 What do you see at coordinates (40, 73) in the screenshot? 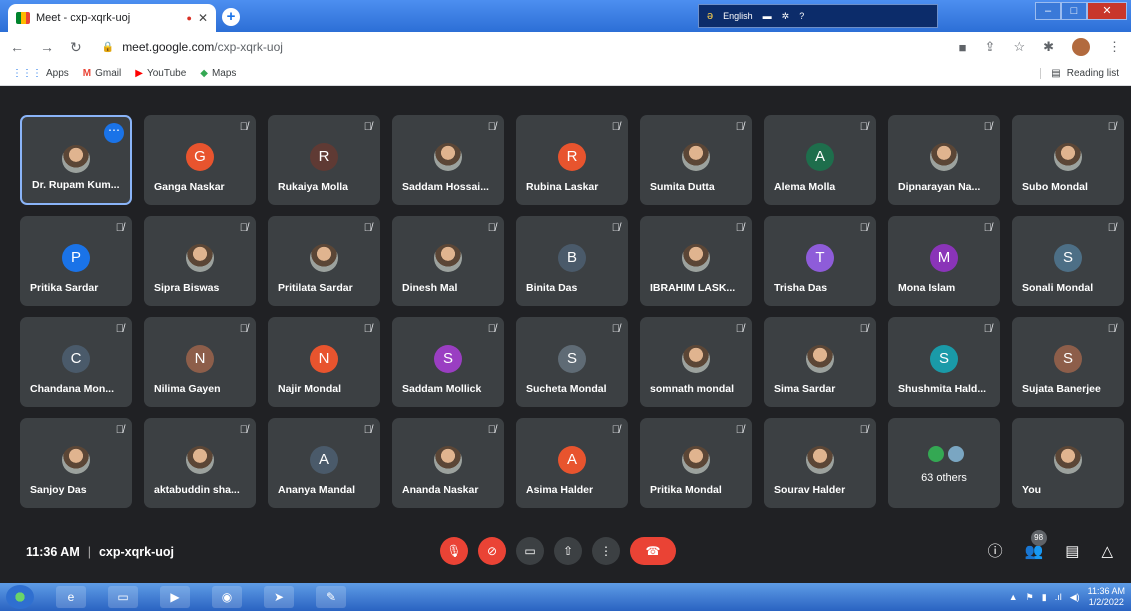
I see `bookmark-apps: ⋮⋮⋮ Apps` at bounding box center [40, 73].